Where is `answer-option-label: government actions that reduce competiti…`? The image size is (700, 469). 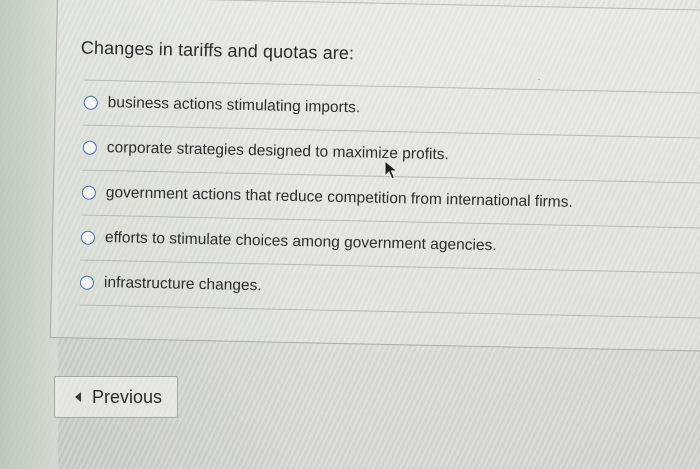
answer-option-label: government actions that reduce competiti… is located at coordinates (339, 197).